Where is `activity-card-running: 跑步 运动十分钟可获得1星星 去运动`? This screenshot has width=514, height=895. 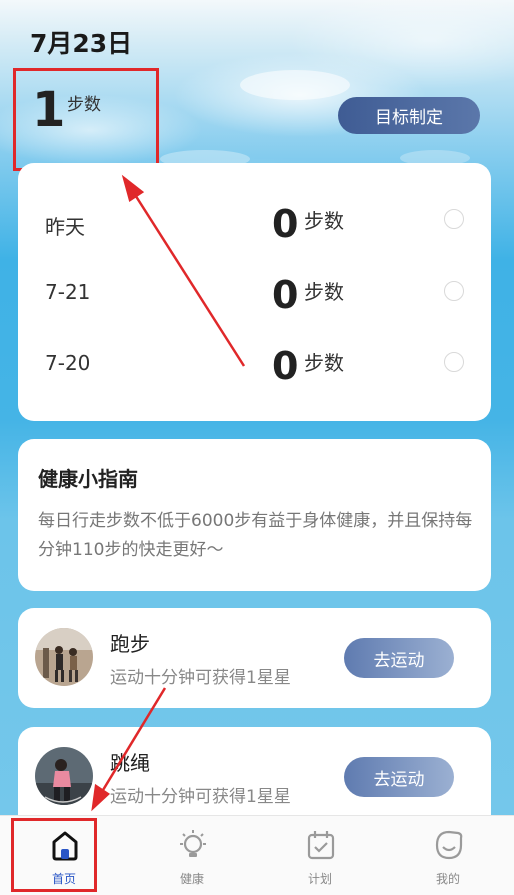 activity-card-running: 跑步 运动十分钟可获得1星星 去运动 is located at coordinates (254, 658).